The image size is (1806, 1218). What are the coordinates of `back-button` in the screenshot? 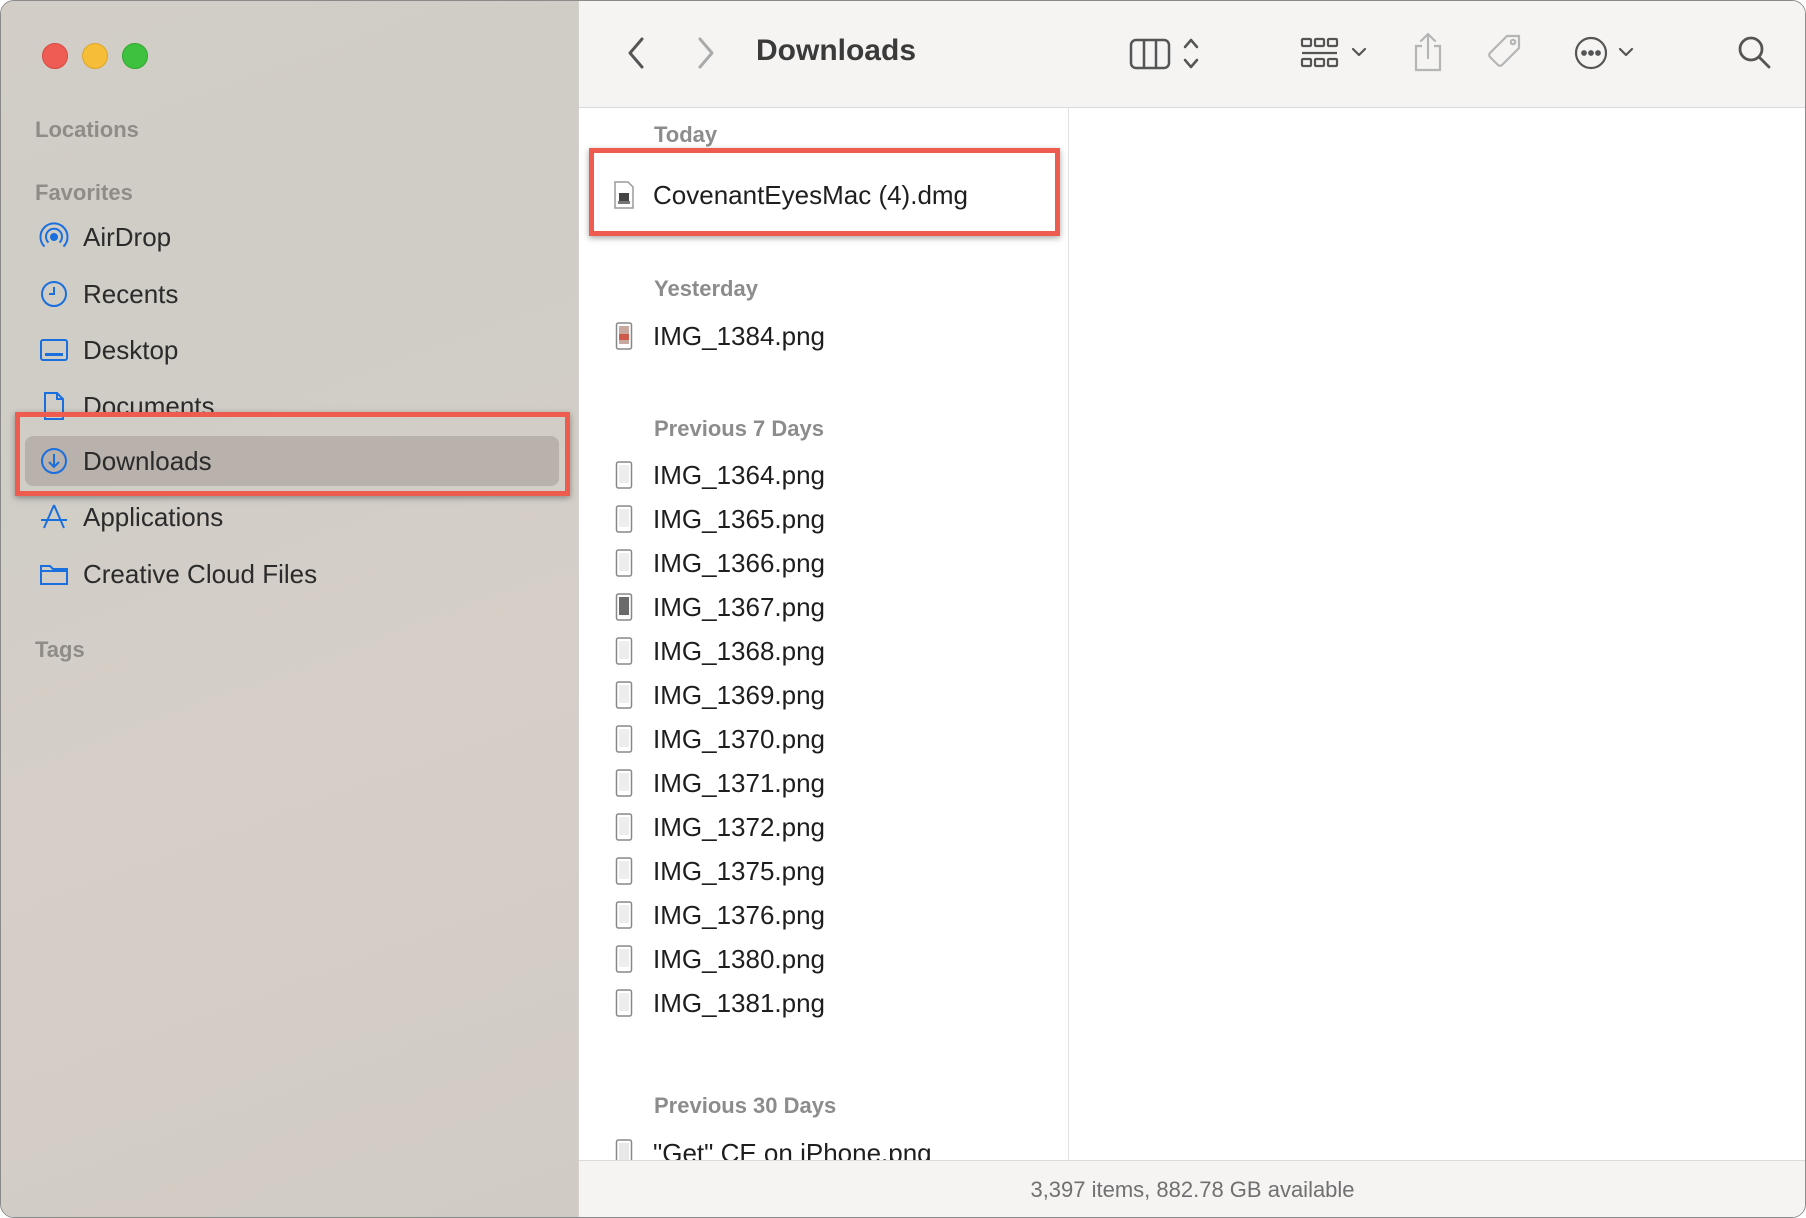 It's located at (636, 53).